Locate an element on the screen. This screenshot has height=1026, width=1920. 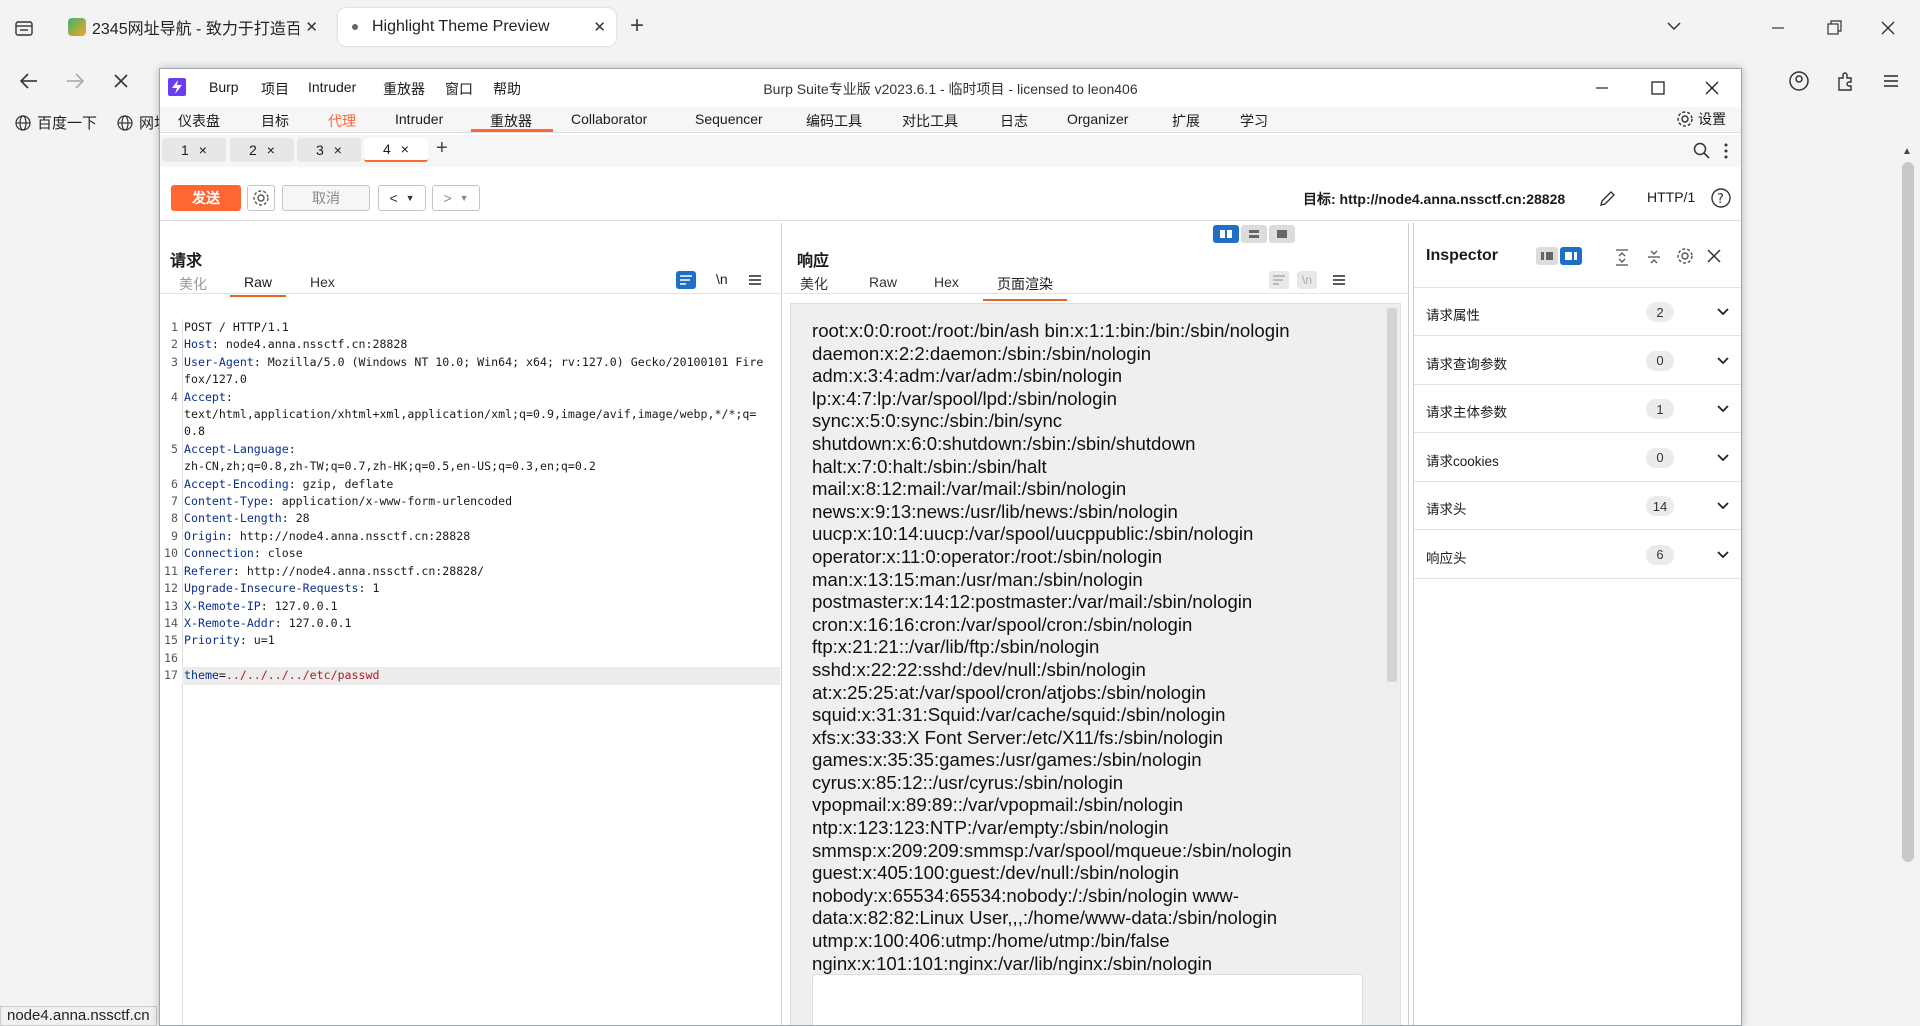
tab-dashboard: 仪表盘 is located at coordinates (199, 121).